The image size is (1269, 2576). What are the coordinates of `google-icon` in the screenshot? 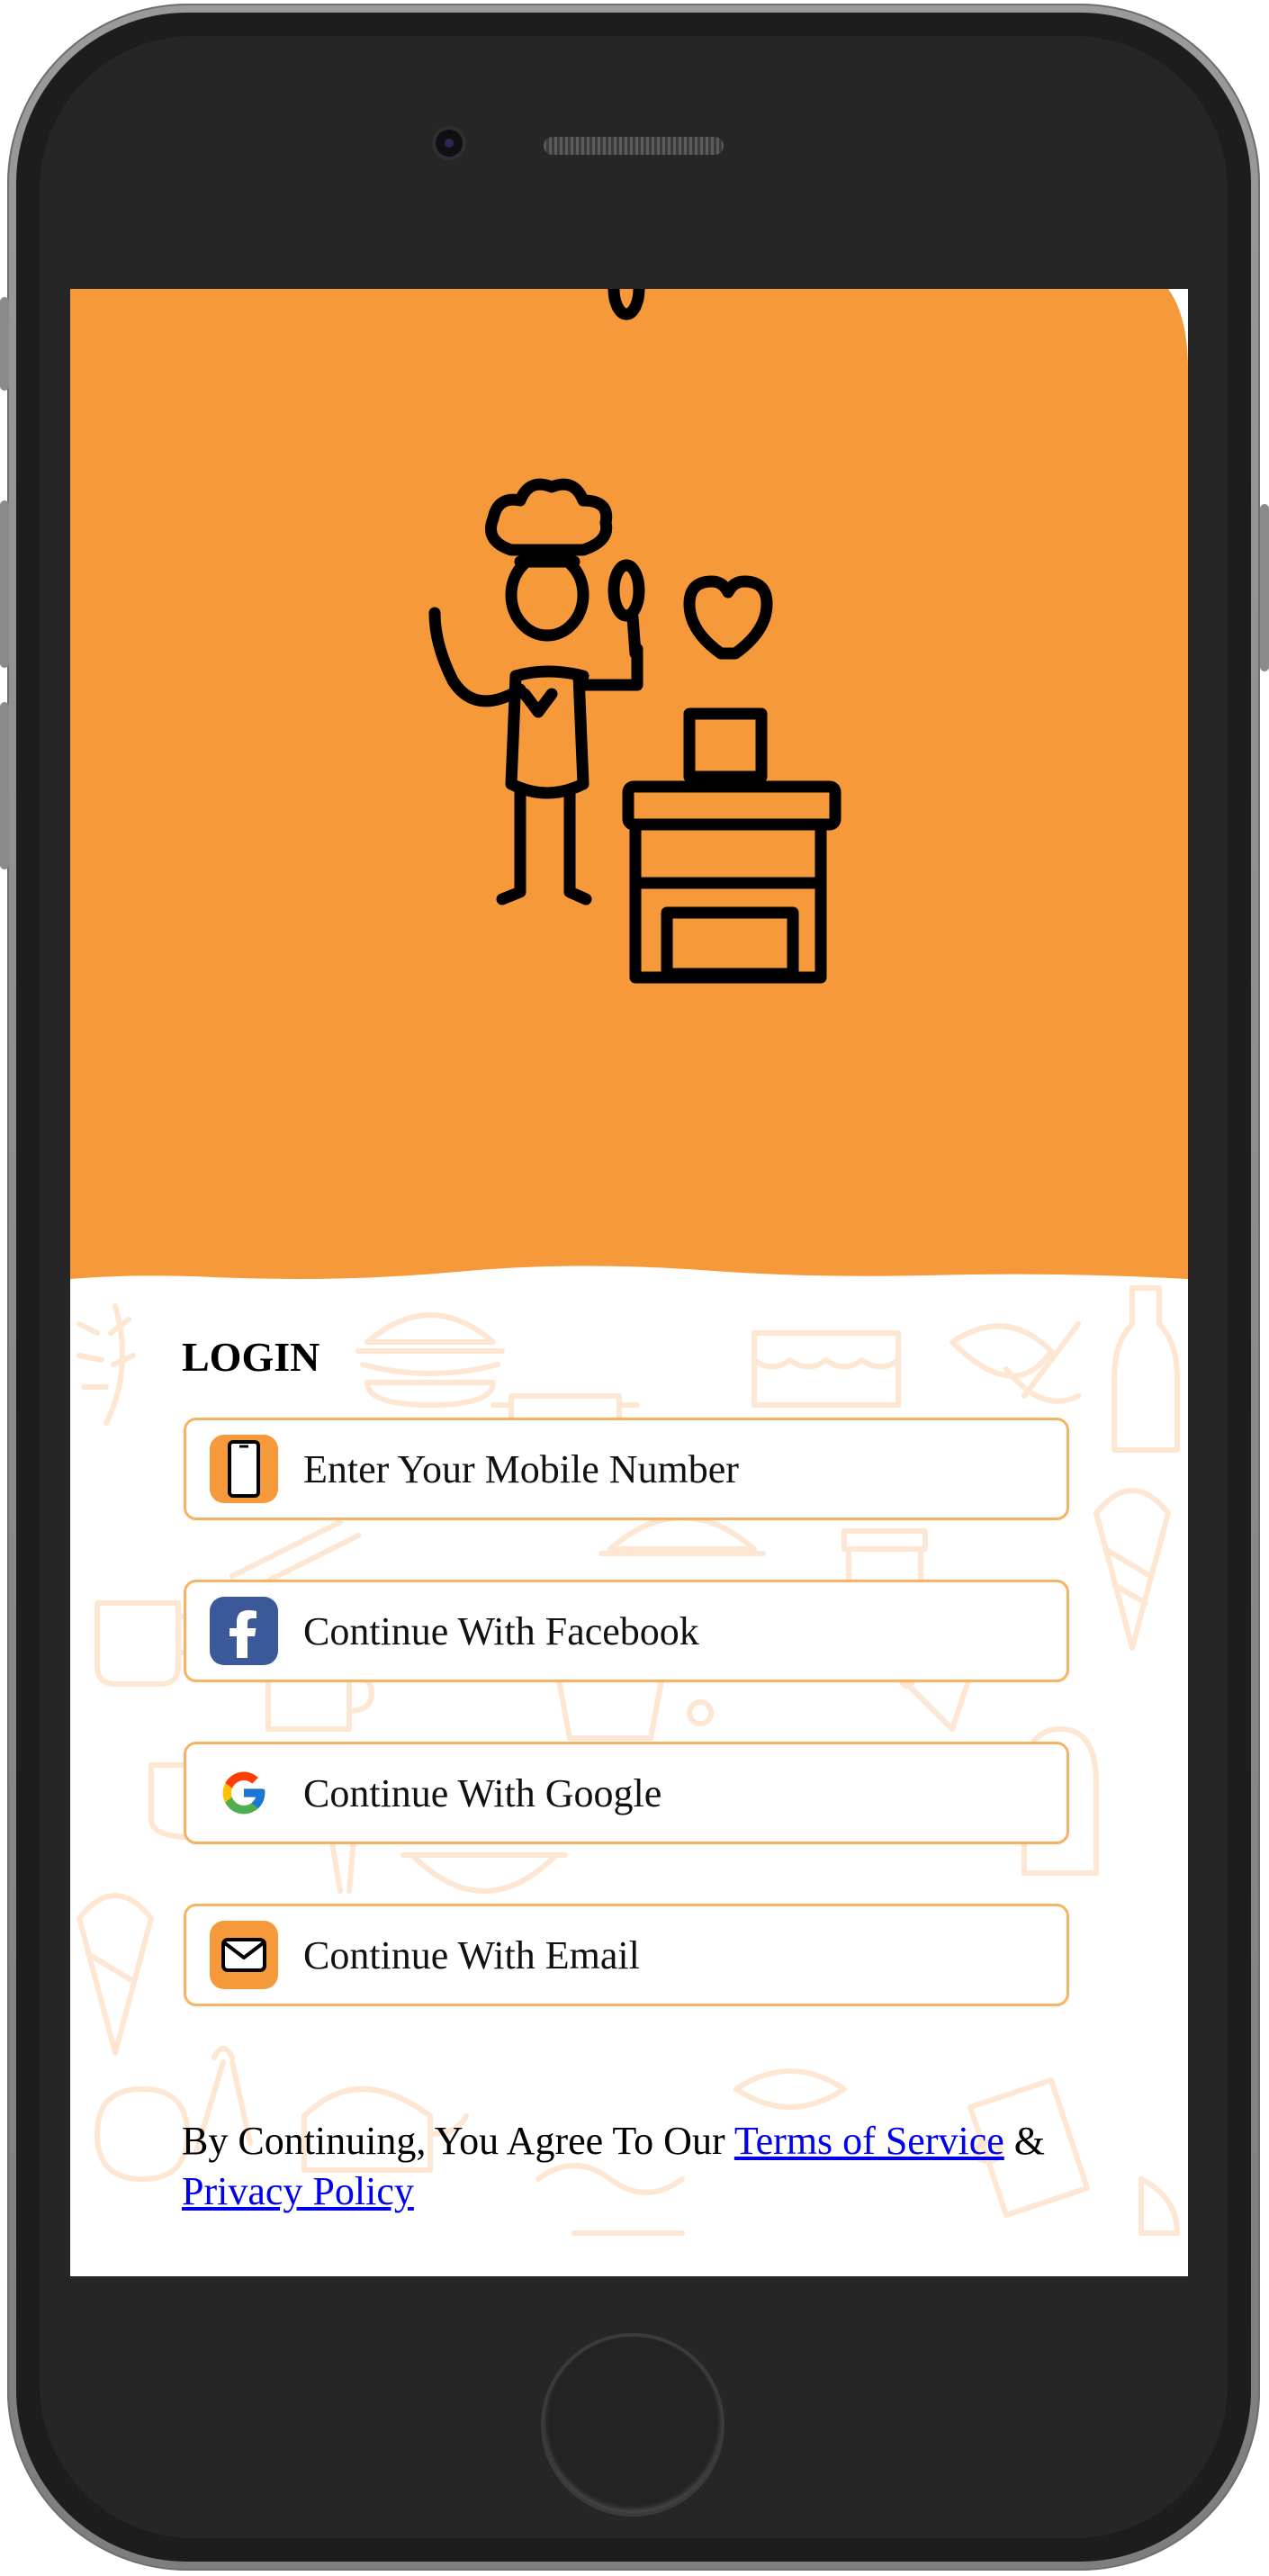 It's located at (244, 1793).